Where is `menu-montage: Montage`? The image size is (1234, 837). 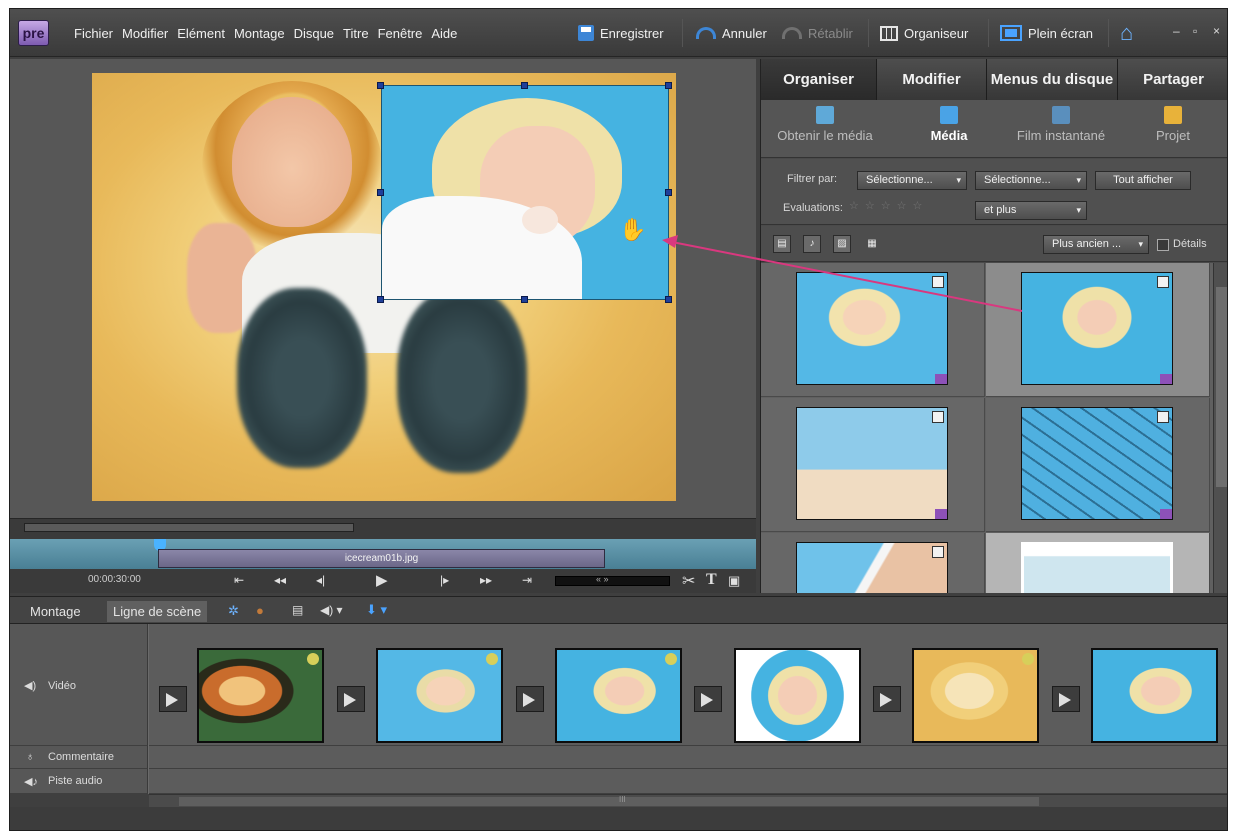
menu-montage: Montage is located at coordinates (259, 33).